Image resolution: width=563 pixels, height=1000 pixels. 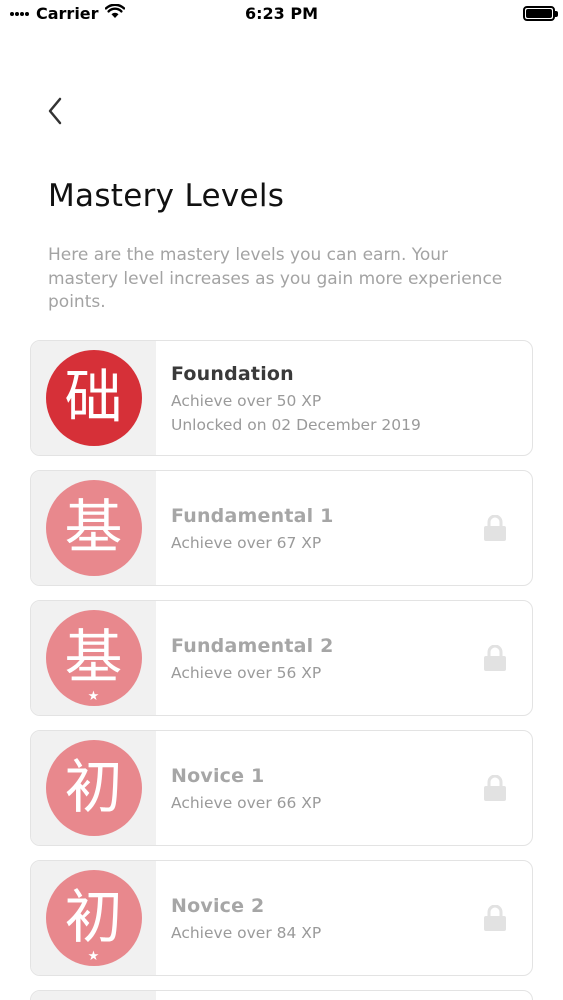 I want to click on level-name: Fundamental 2, so click(x=252, y=645).